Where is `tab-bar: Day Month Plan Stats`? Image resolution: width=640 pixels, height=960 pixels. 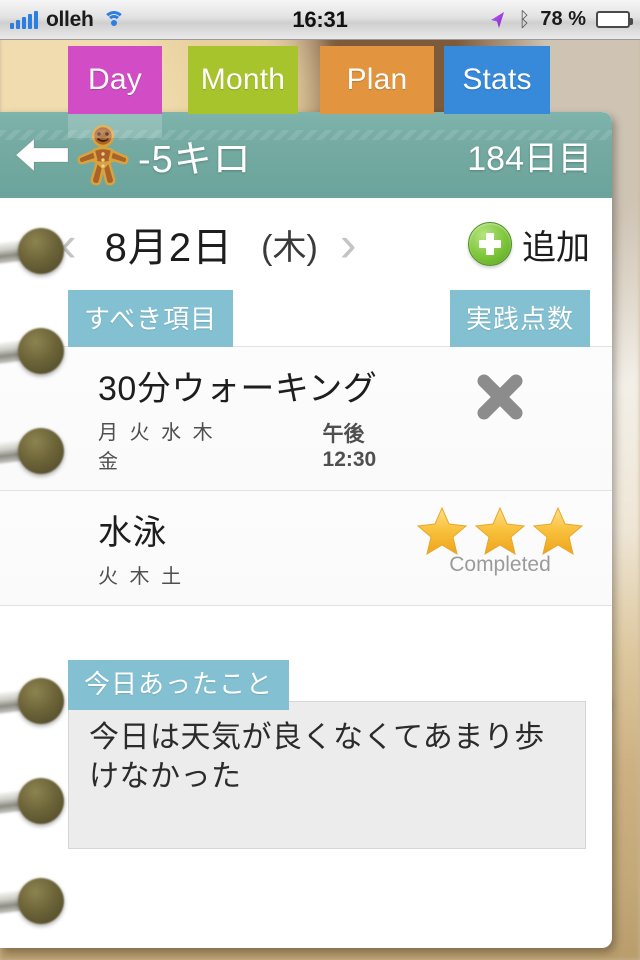
tab-bar: Day Month Plan Stats is located at coordinates (320, 77).